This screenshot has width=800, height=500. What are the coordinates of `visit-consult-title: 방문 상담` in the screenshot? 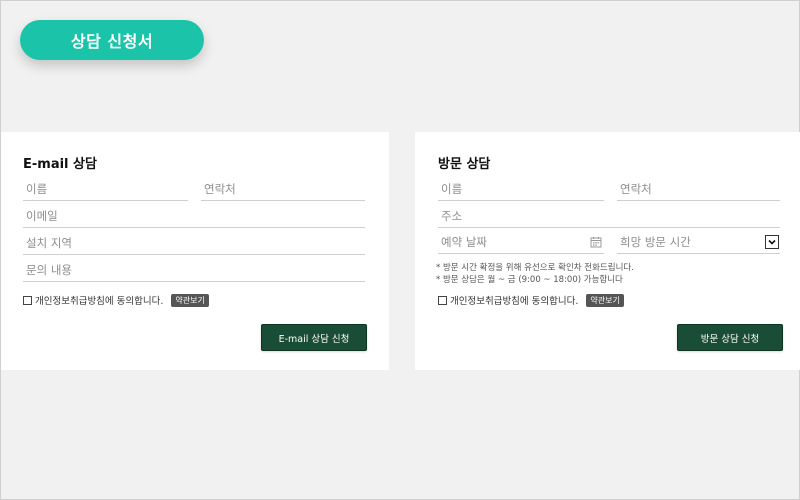 It's located at (464, 164).